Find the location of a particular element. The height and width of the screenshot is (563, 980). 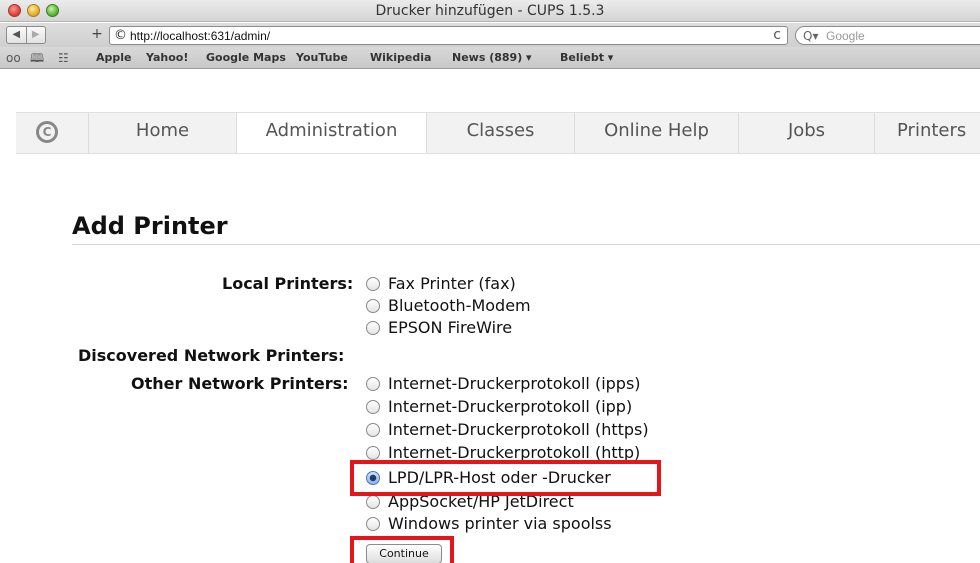

address-bar: © http://localhost:631/admin/ c is located at coordinates (448, 35).